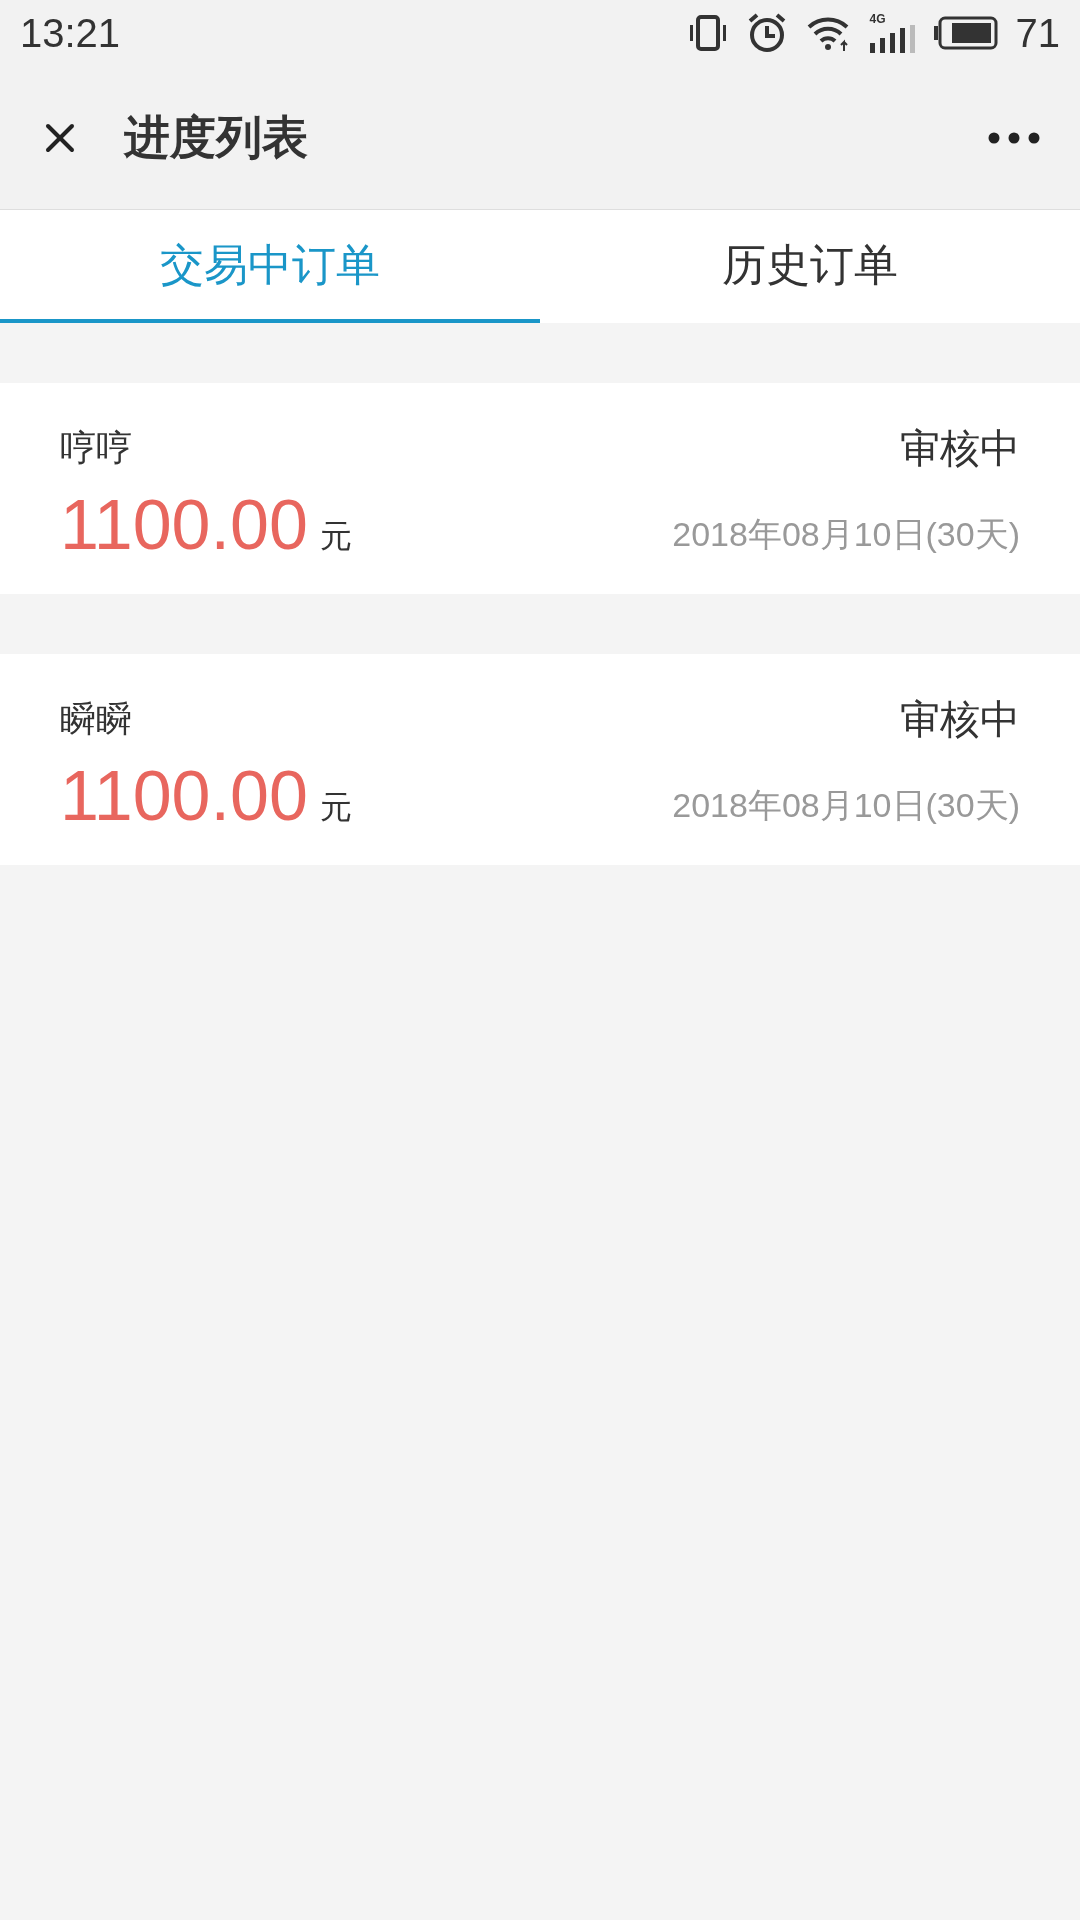  Describe the element at coordinates (540, 759) in the screenshot. I see `order-card: 瞬瞬 审核中 1100.00 元 2018年08月10日(30天)` at that location.